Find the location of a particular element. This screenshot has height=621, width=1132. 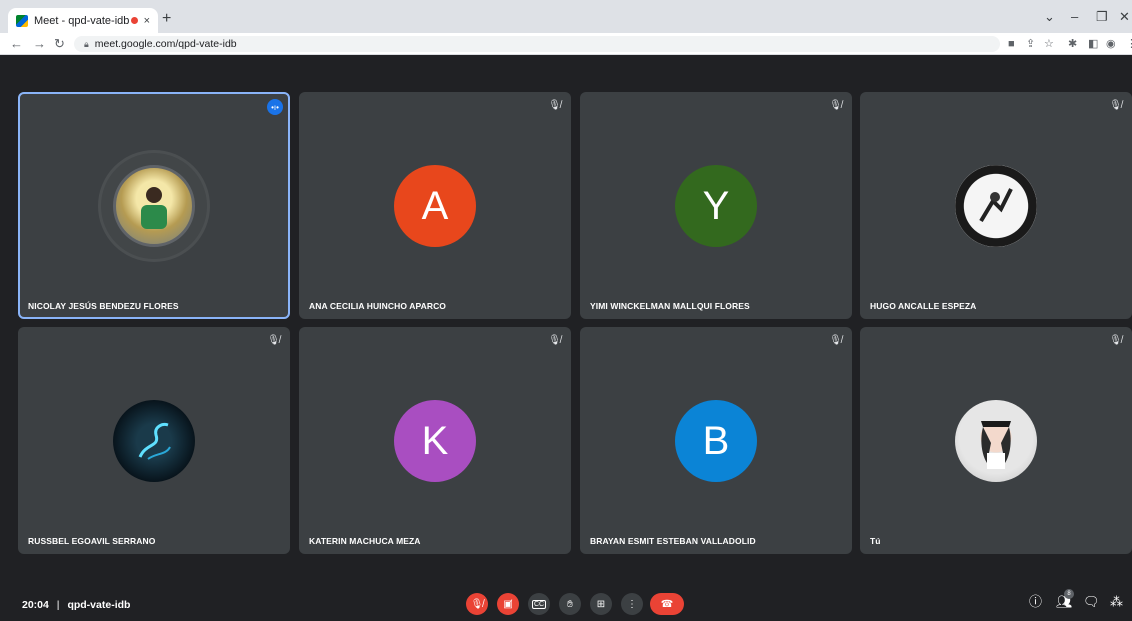

participant-tile: 🎙︎̸ RUSSBEL EGOAVIL SERRANO is located at coordinates (154, 440).